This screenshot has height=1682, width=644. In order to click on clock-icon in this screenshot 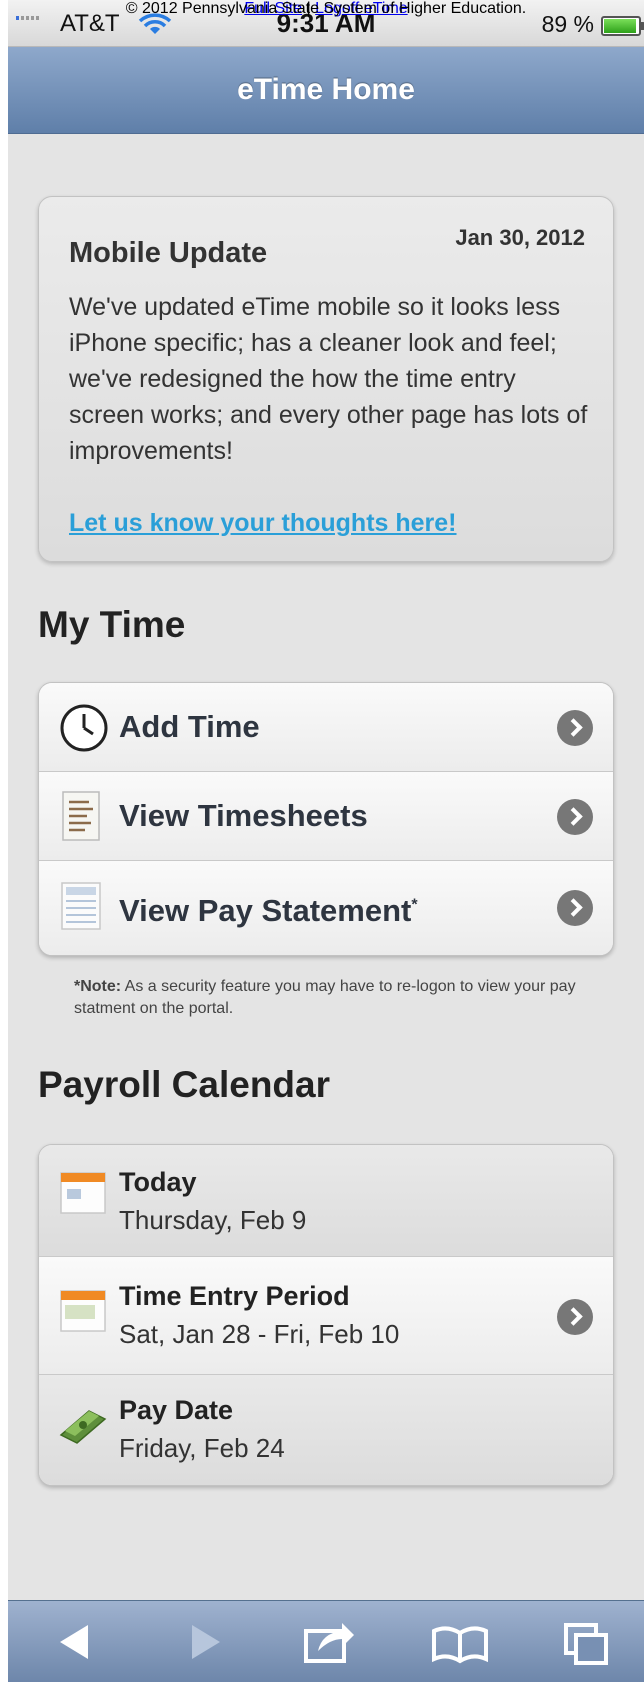, I will do `click(84, 728)`.